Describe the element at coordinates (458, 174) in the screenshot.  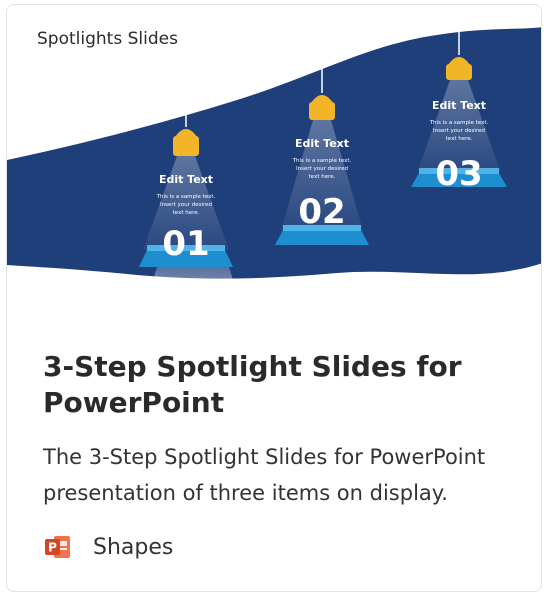
I see `step-number: 03` at that location.